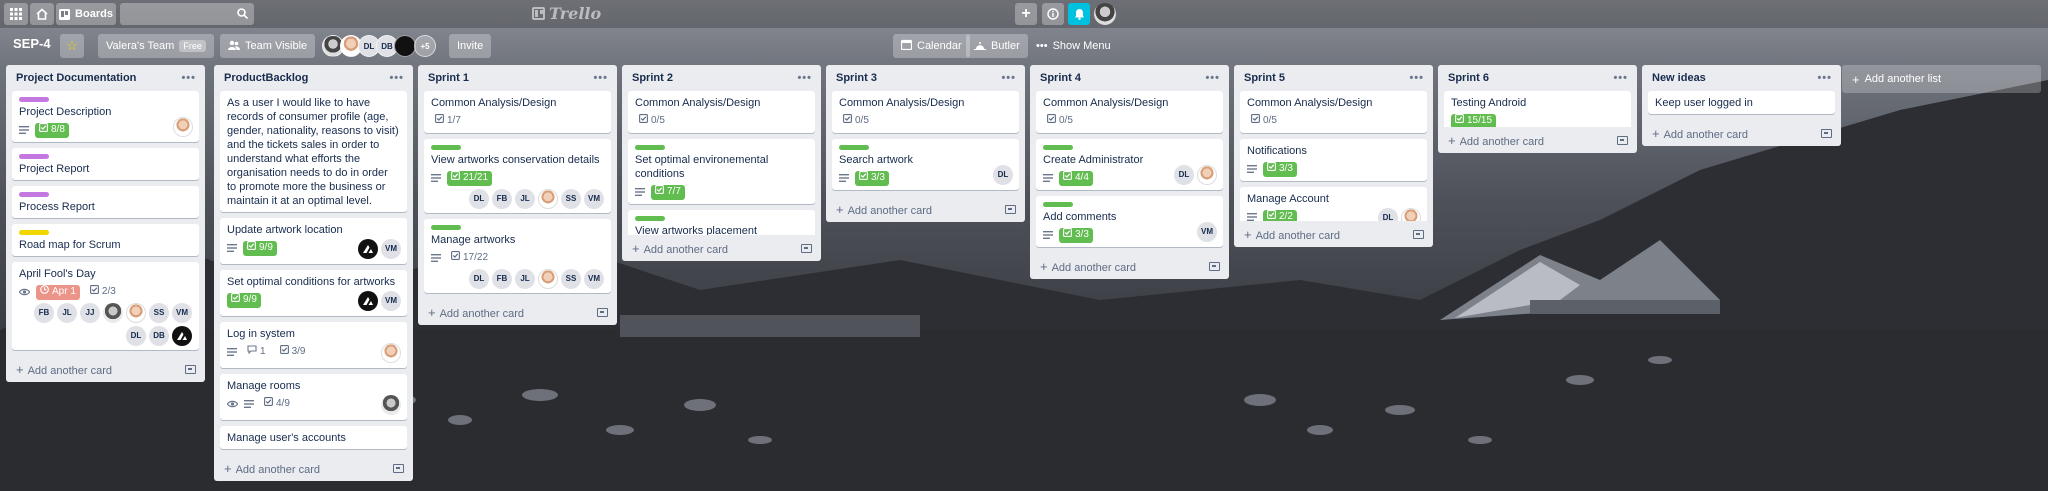  I want to click on board-title: SEP-4, so click(32, 43).